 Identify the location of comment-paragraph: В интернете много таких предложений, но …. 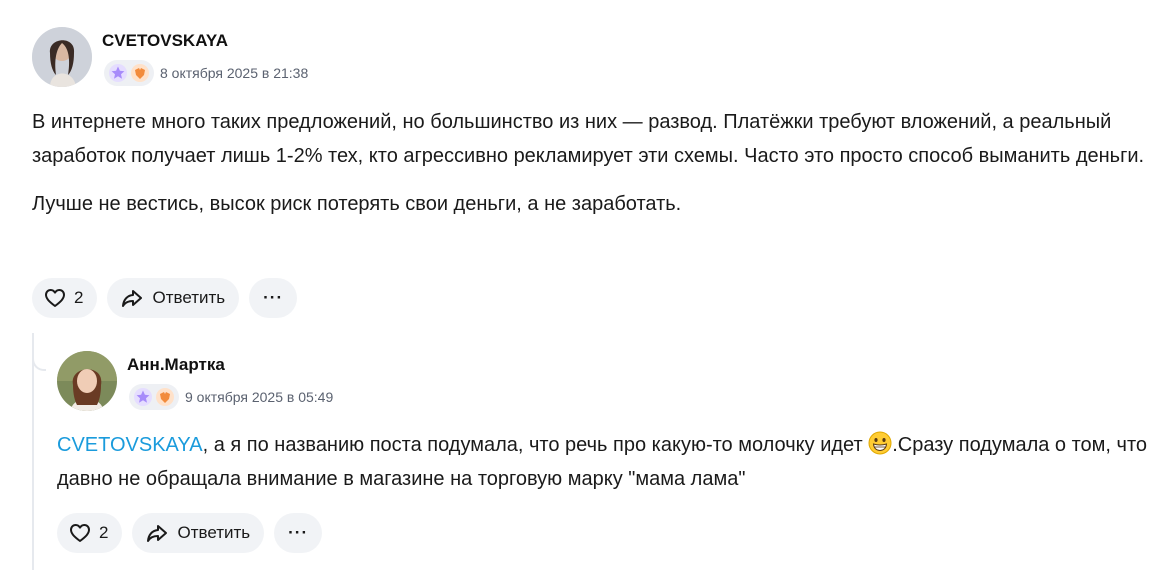
(588, 139).